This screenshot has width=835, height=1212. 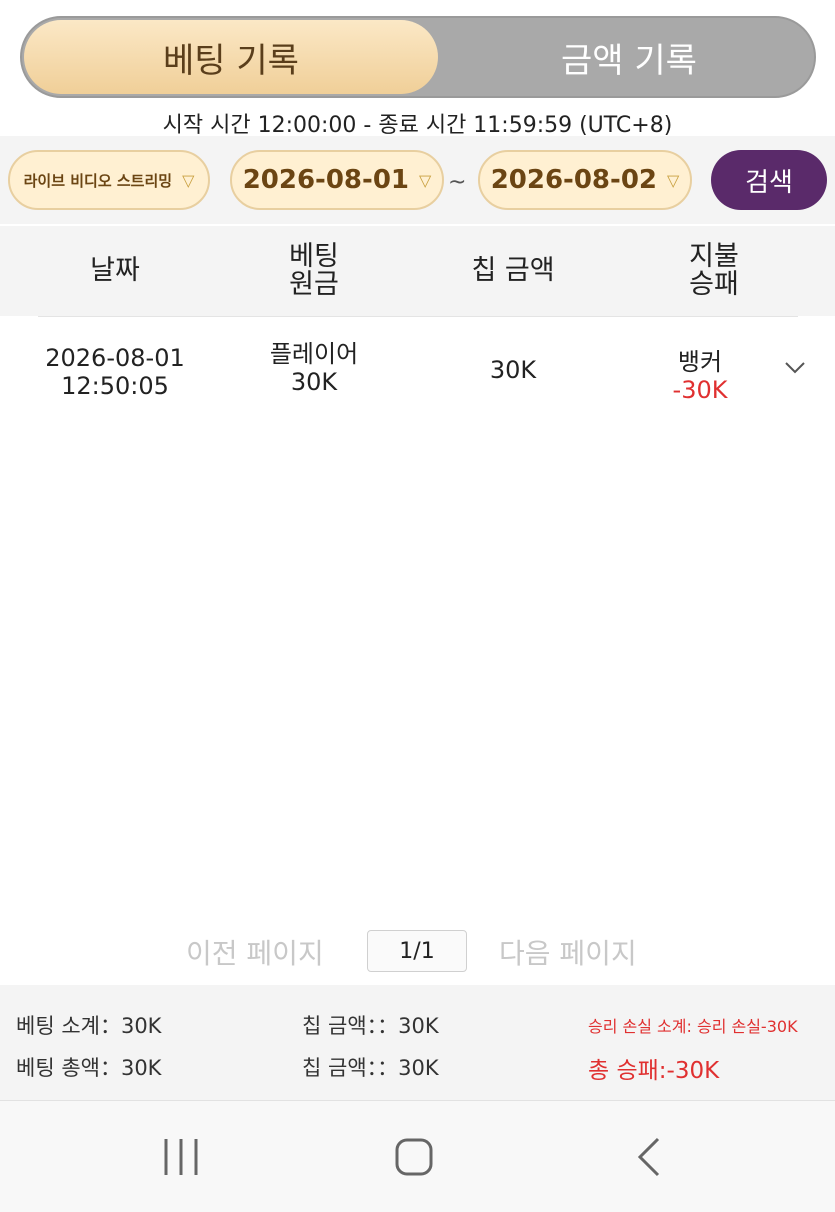 I want to click on row-bet: 플레이어 30K, so click(x=314, y=368).